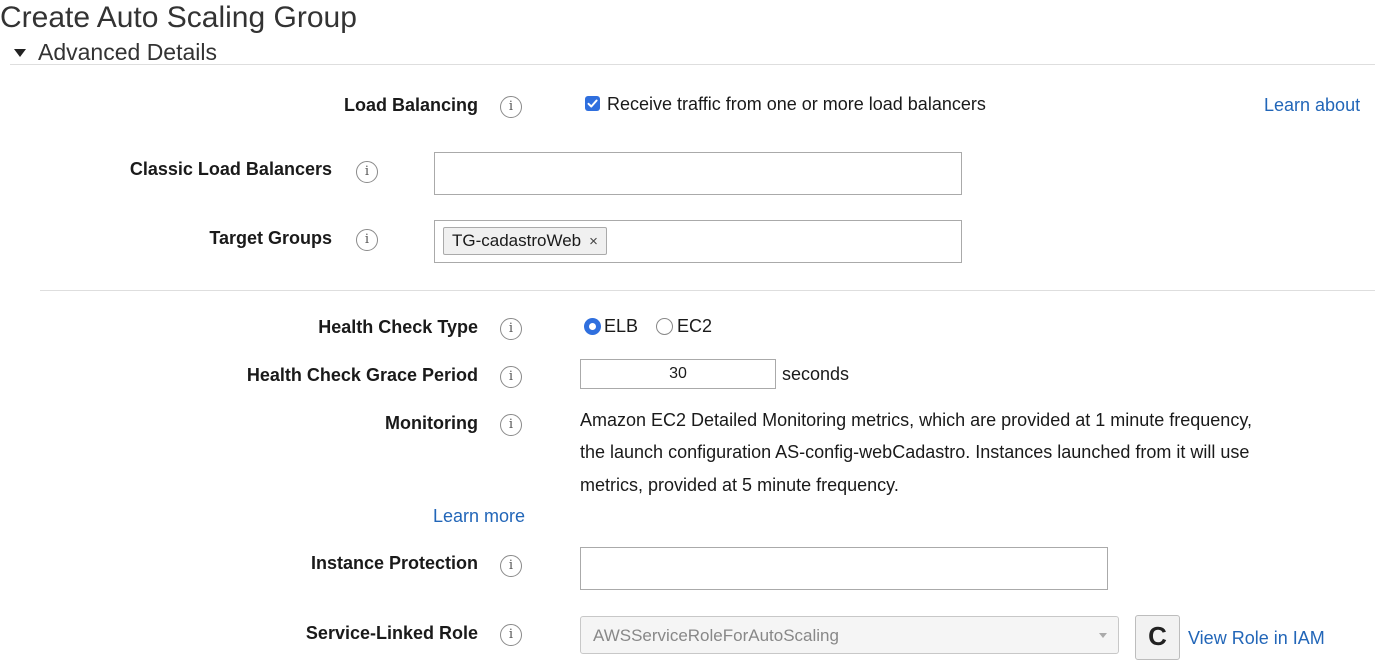 The width and height of the screenshot is (1375, 669). Describe the element at coordinates (230, 169) in the screenshot. I see `classic-load-balancers-label: Classic Load Balancers` at that location.